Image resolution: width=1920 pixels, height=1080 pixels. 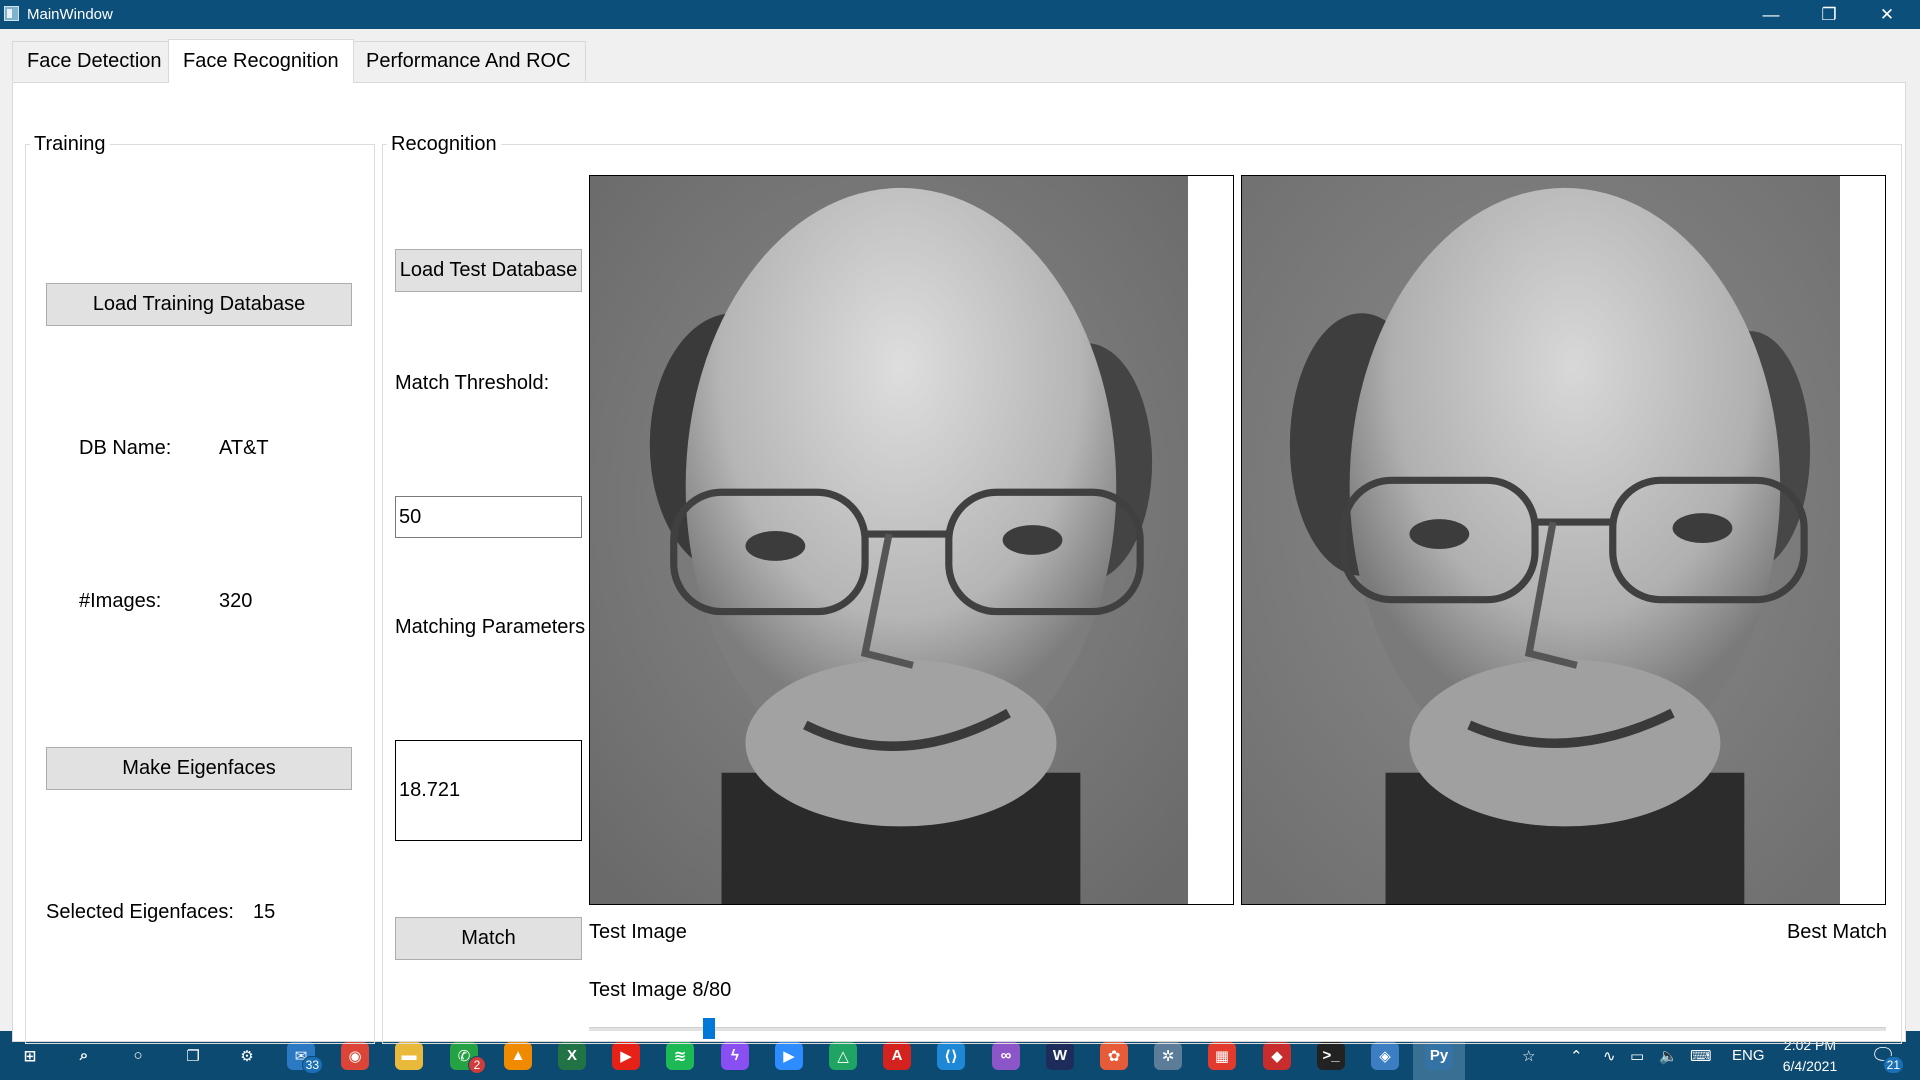 What do you see at coordinates (199, 304) in the screenshot?
I see `load-training-database-button: Load Training Database` at bounding box center [199, 304].